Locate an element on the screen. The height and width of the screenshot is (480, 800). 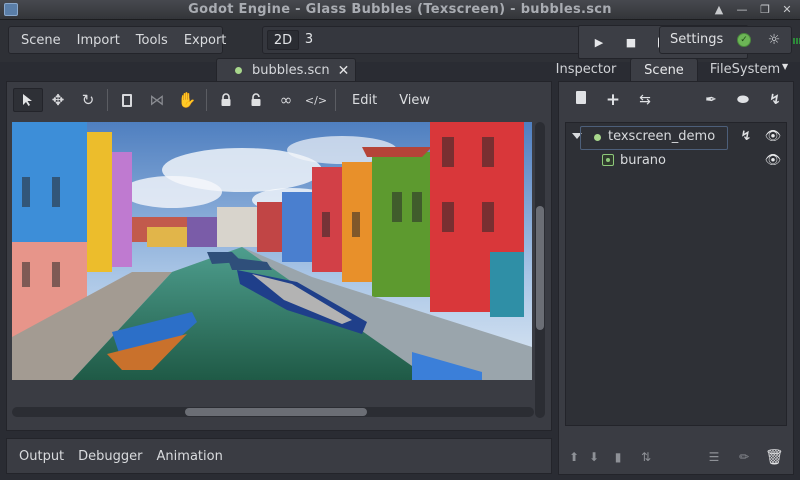
vertical-scroll-thumb is located at coordinates (540, 268).